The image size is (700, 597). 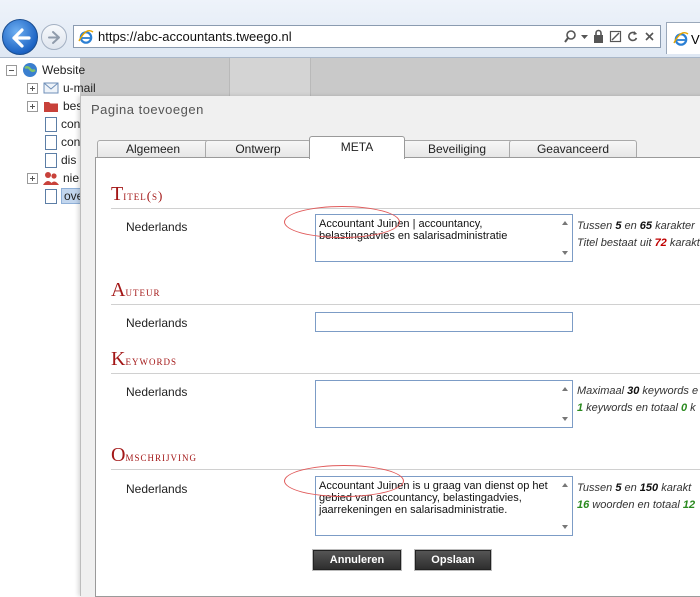 I want to click on browser-toolbar: https://abc-accountants.tweego.nl V, so click(x=350, y=29).